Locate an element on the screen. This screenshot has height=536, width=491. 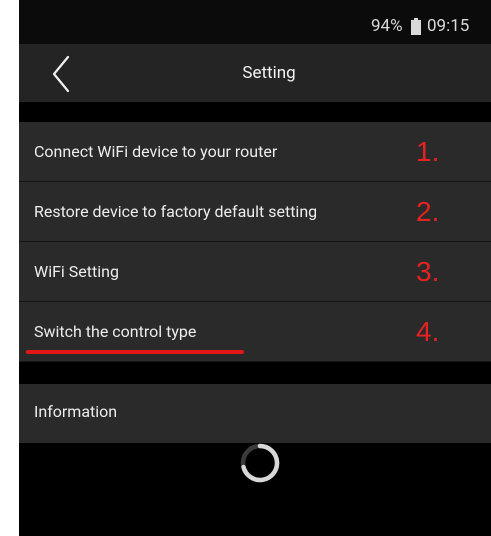
loading-spinner-icon is located at coordinates (260, 463).